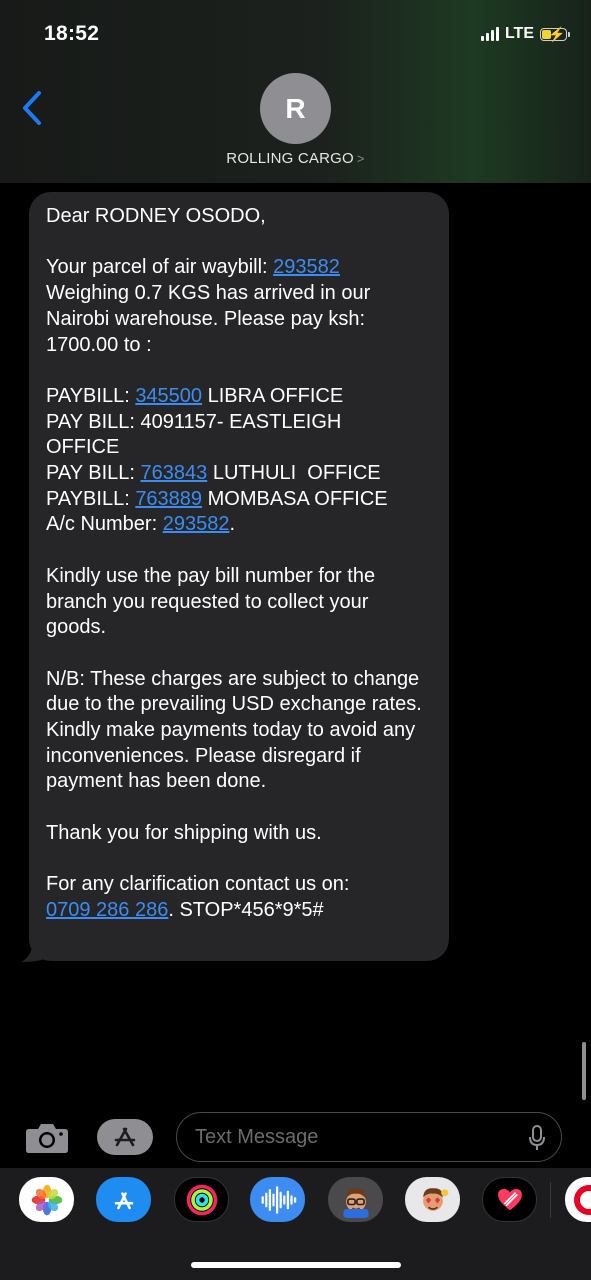 This screenshot has height=1280, width=591. Describe the element at coordinates (355, 1199) in the screenshot. I see `memoji-icon` at that location.